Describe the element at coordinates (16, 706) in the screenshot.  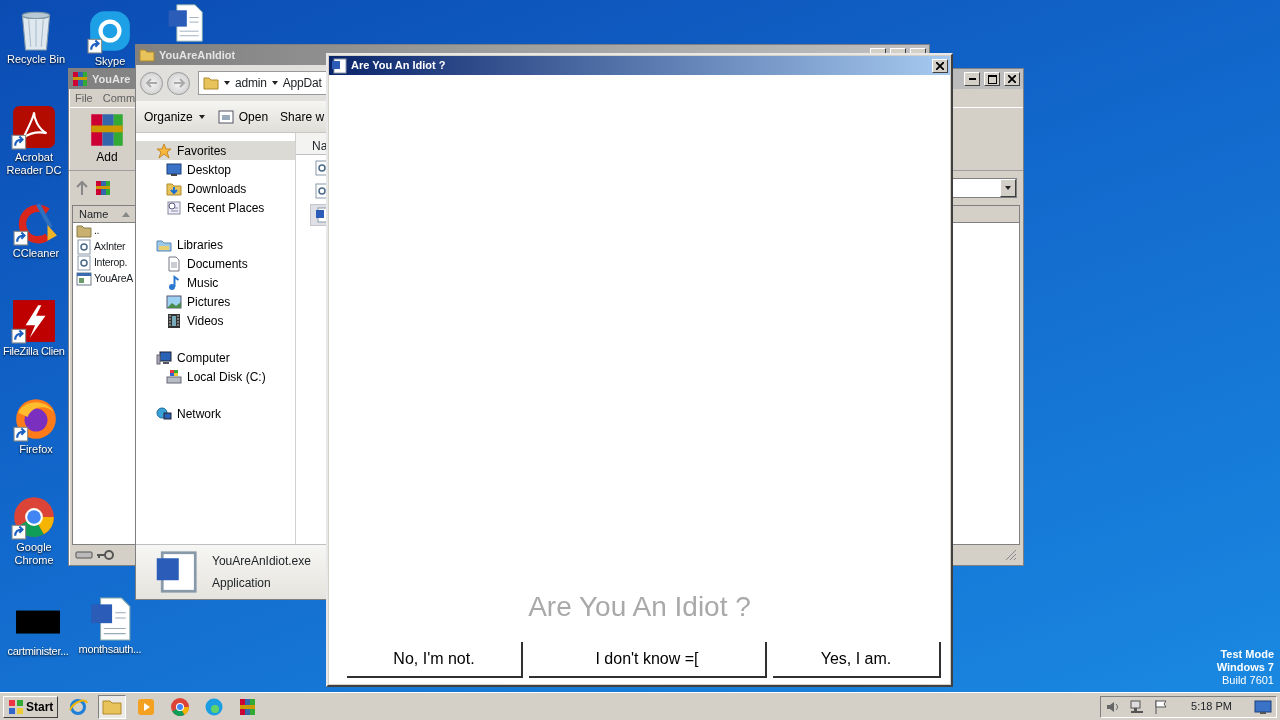
I see `windows-logo-icon` at that location.